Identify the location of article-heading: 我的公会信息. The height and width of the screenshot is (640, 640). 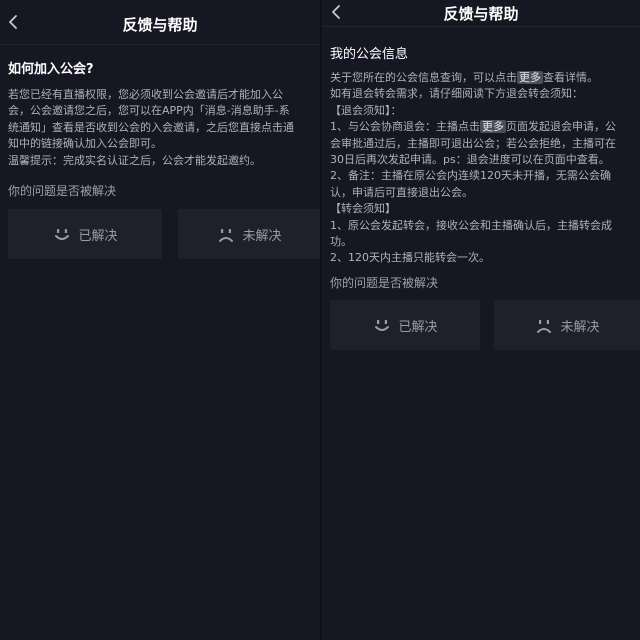
(369, 54).